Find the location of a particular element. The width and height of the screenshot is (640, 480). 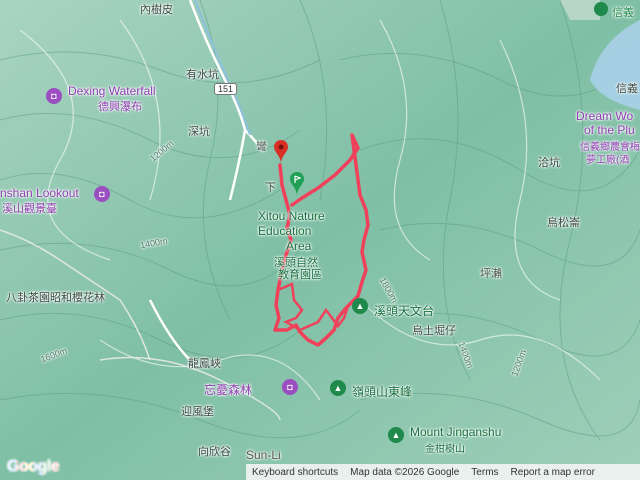

poi-dexing-waterfall-zh: 德興瀑布 is located at coordinates (120, 106).